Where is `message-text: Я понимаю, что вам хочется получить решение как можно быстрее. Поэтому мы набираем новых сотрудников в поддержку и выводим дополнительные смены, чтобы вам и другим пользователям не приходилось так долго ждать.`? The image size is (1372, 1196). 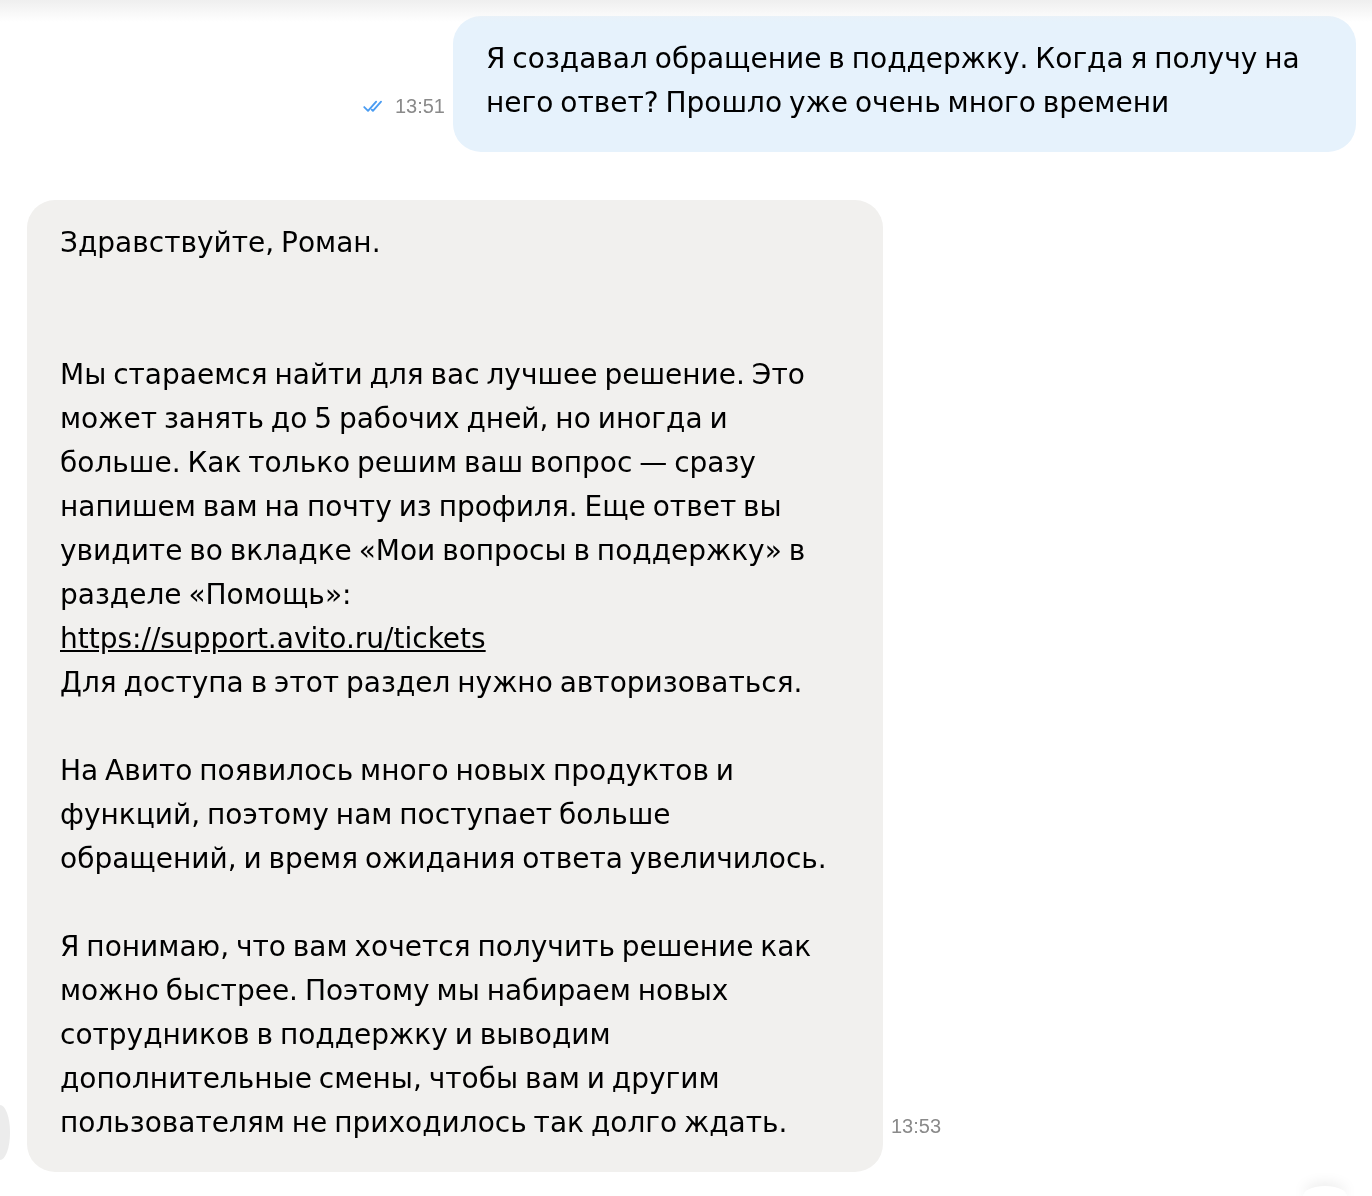
message-text: Я понимаю, что вам хочется получить решение как можно быстрее. Поэтому мы набираем новых сотрудников в поддержку и выводим дополнительные смены, чтобы вам и другим пользователям не приходилось так долго ждать. is located at coordinates (436, 1035).